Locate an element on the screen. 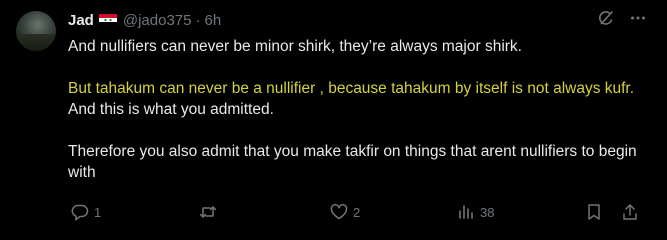  like-count: 2 is located at coordinates (357, 212).